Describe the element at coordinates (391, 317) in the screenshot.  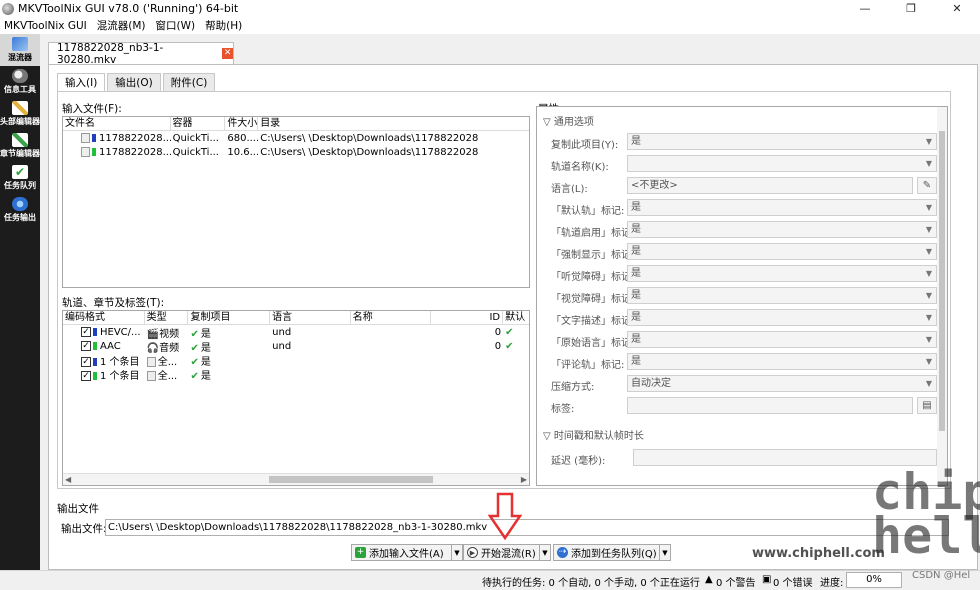
I see `col-name: 名称` at that location.